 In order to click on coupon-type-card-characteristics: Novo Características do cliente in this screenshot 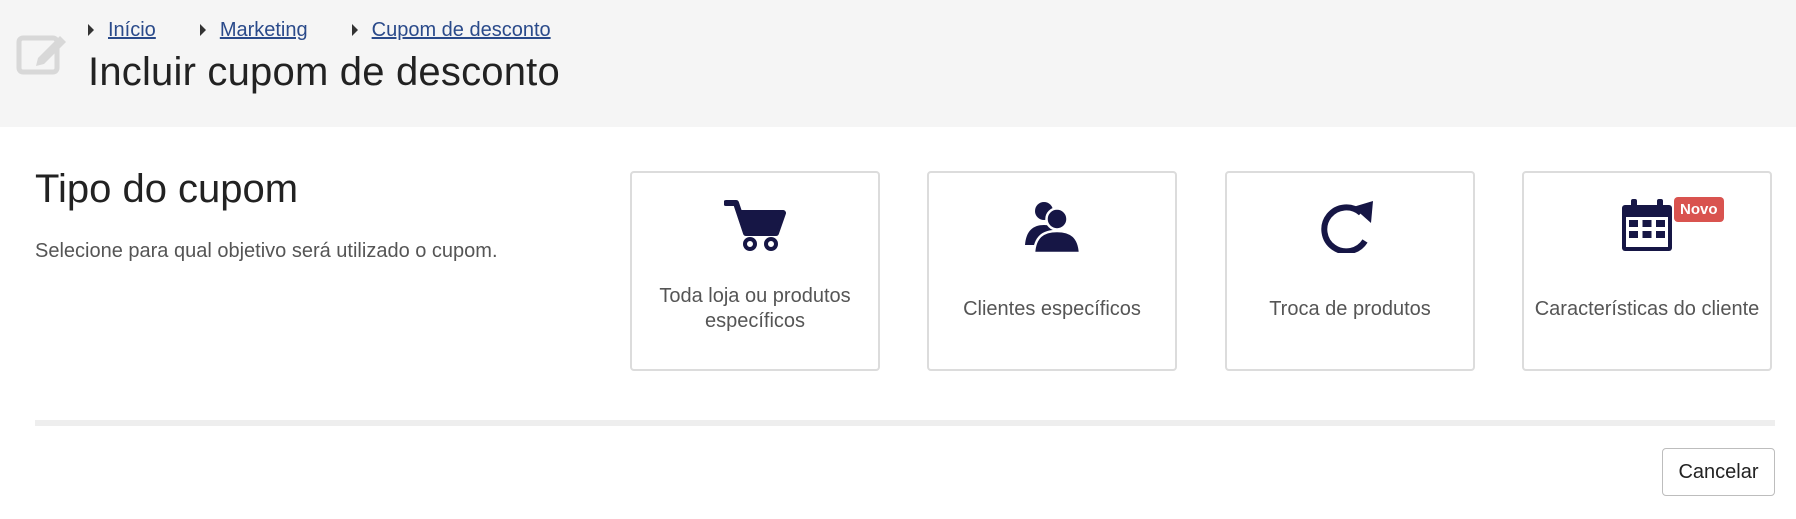, I will do `click(1647, 271)`.